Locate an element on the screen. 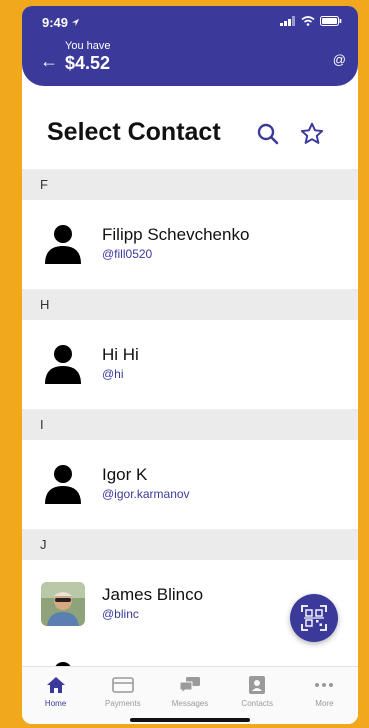 The height and width of the screenshot is (728, 369). status-time-text: 9:49 is located at coordinates (55, 22).